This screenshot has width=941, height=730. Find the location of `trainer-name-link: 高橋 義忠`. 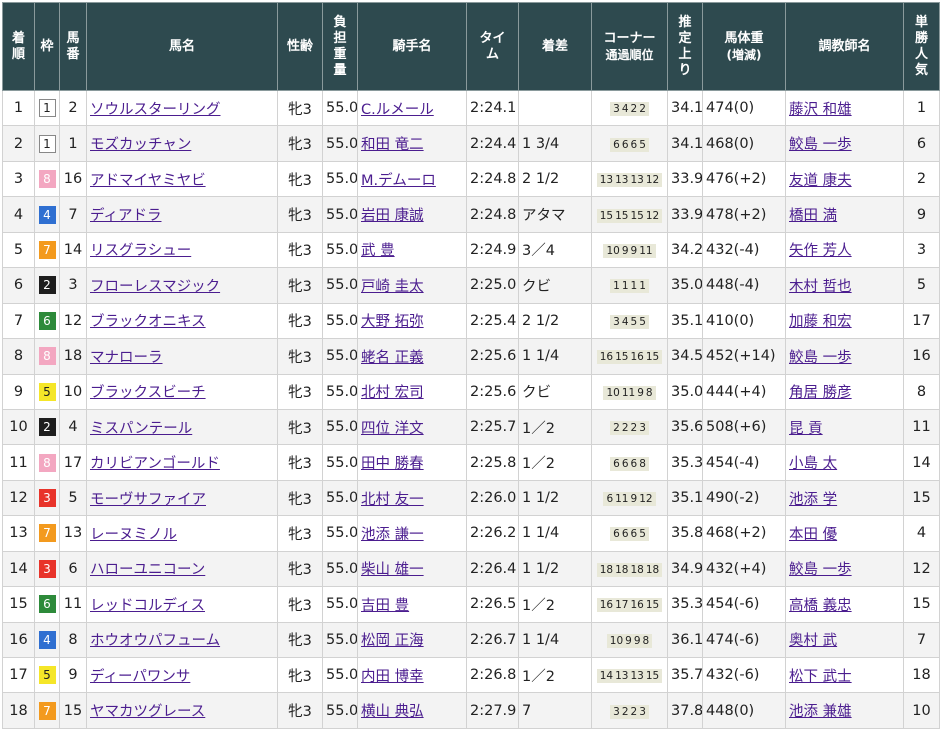

trainer-name-link: 高橋 義忠 is located at coordinates (820, 606).